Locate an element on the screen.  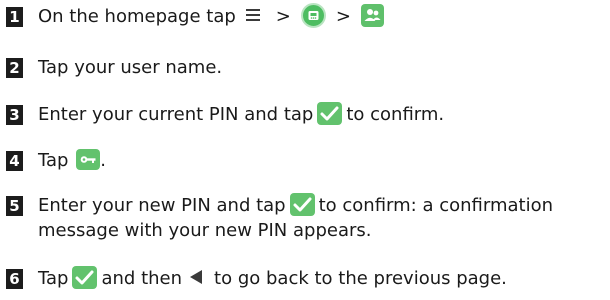
back-arrow-icon is located at coordinates (196, 277).